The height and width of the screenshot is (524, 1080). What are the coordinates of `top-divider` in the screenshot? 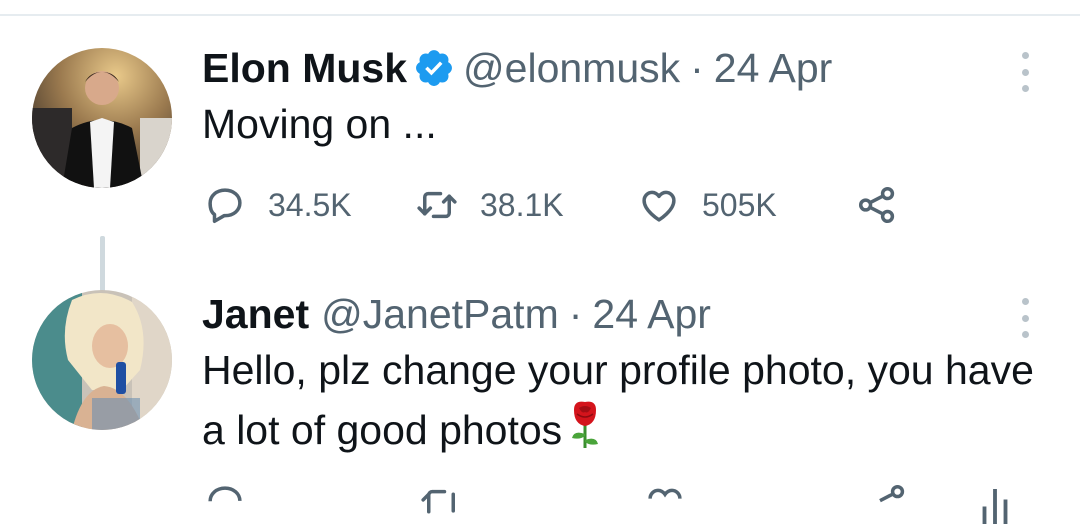 It's located at (540, 15).